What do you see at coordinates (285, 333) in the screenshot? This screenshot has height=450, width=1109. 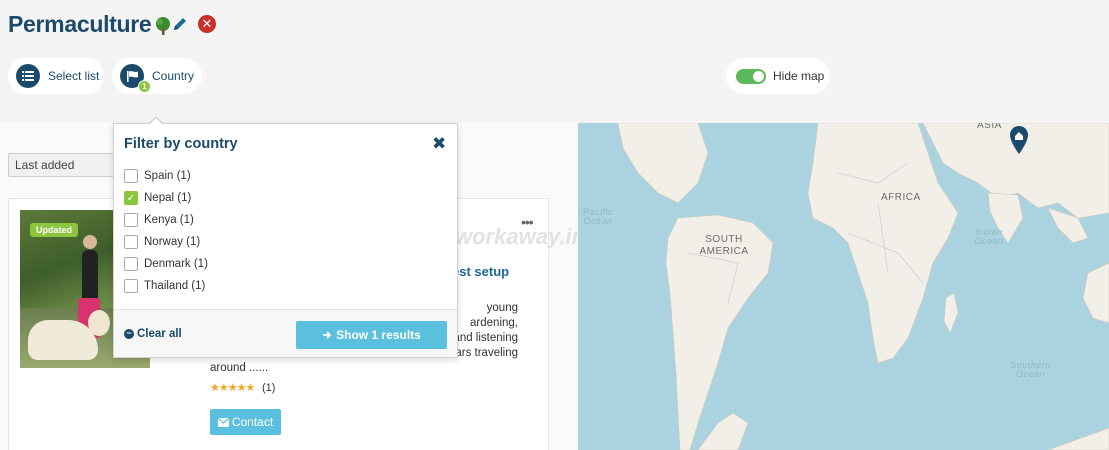 I see `popup-footer: − Clear all Show 1 results` at bounding box center [285, 333].